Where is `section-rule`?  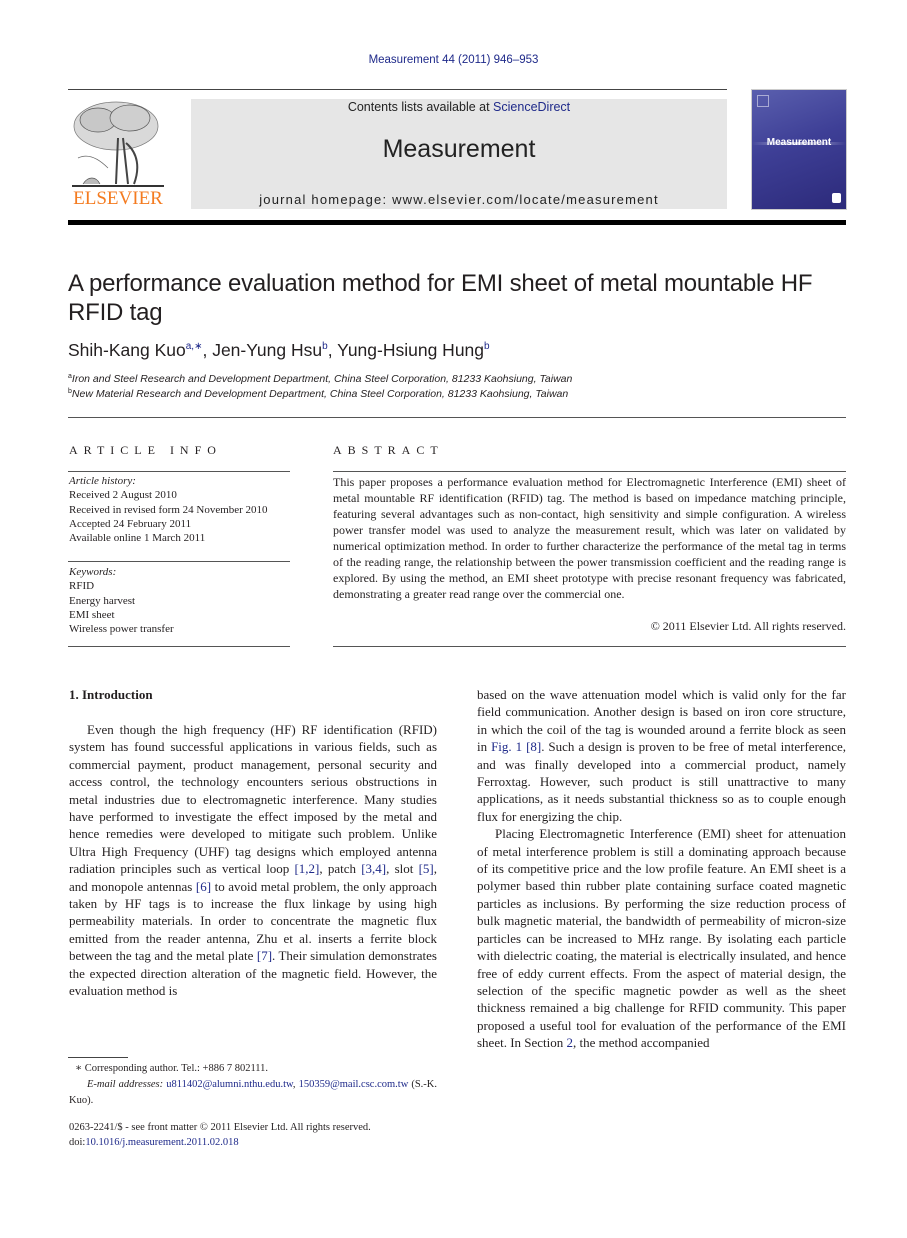 section-rule is located at coordinates (457, 417).